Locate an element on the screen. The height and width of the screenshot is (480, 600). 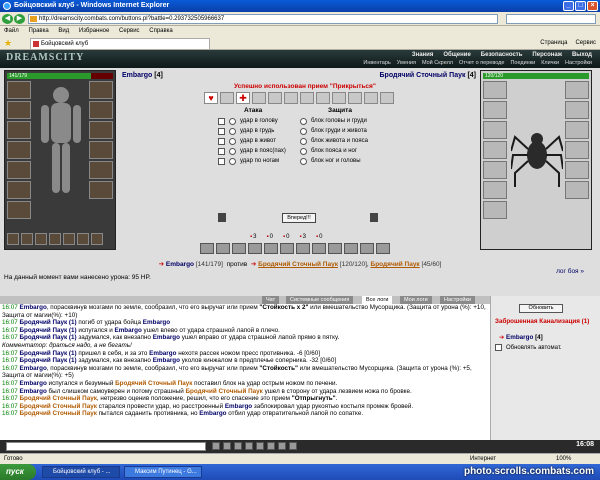
bracer-slot is located at coordinates (19, 190).